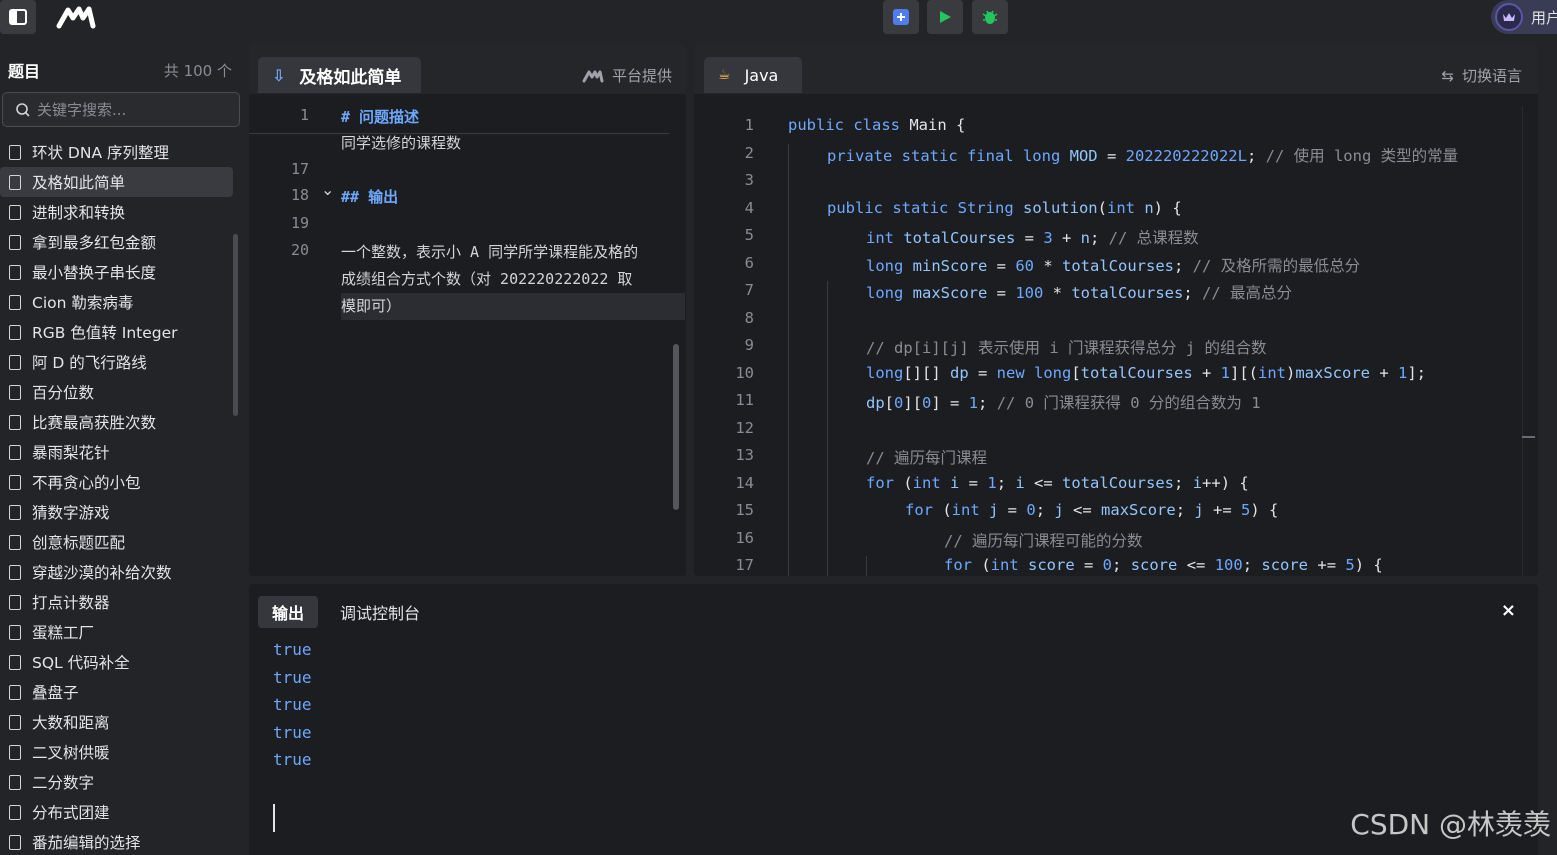 The image size is (1557, 855). I want to click on fold-chevron-icon: ⌄, so click(327, 189).